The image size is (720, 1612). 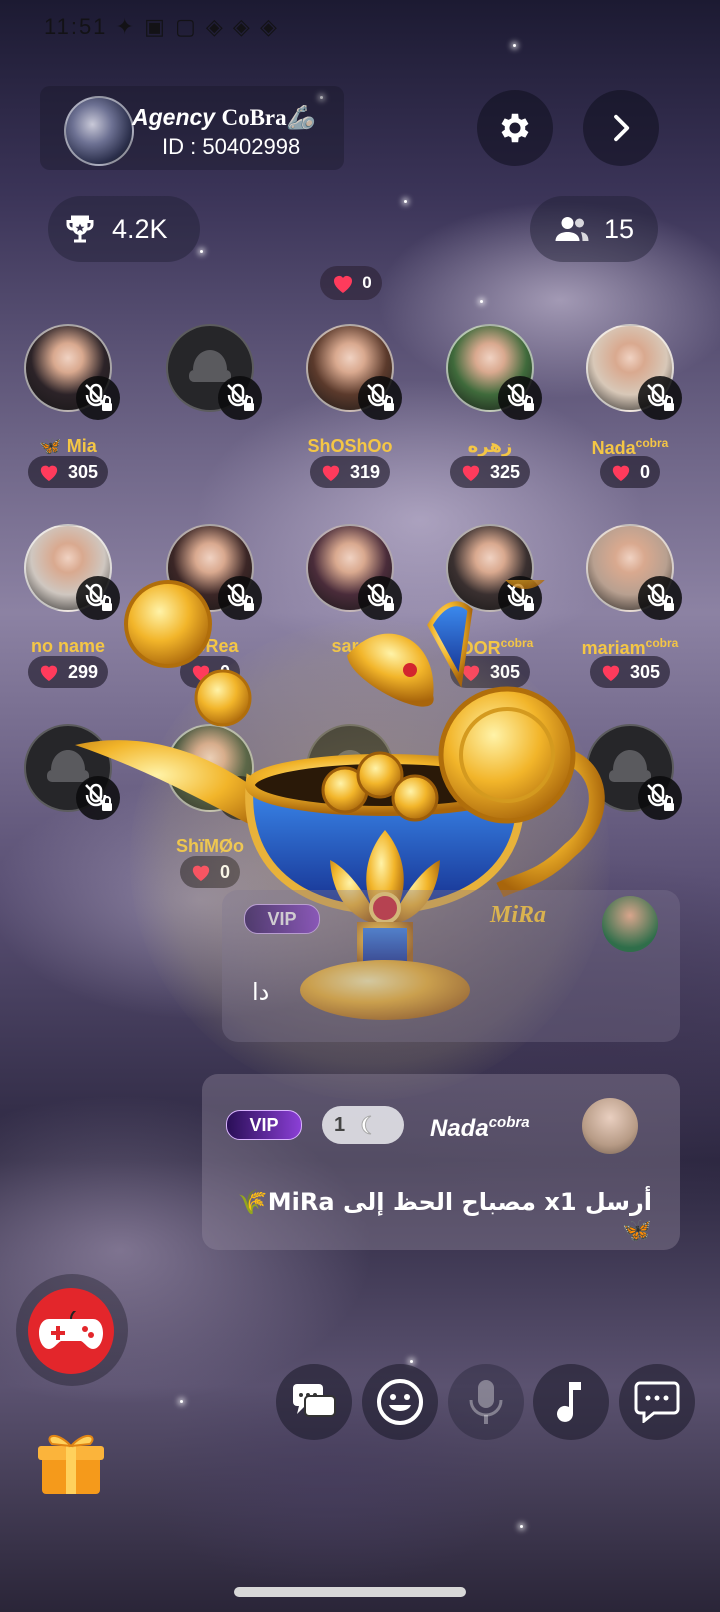 I want to click on messages-button, so click(x=314, y=1402).